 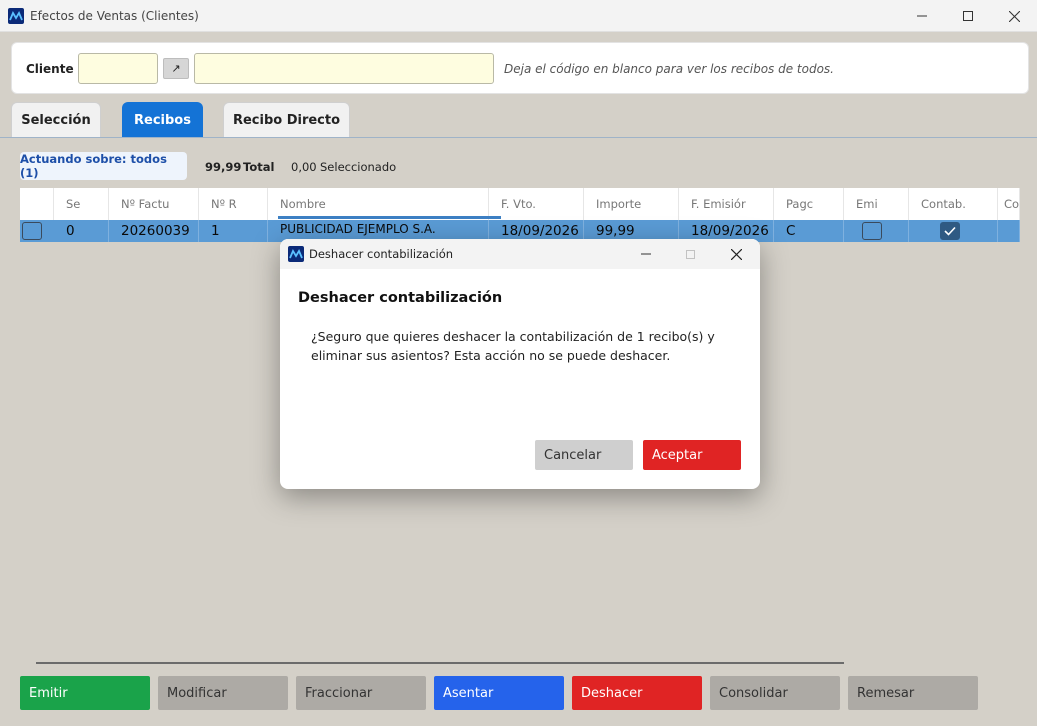 I want to click on column-header-extra: Co, so click(x=1009, y=204).